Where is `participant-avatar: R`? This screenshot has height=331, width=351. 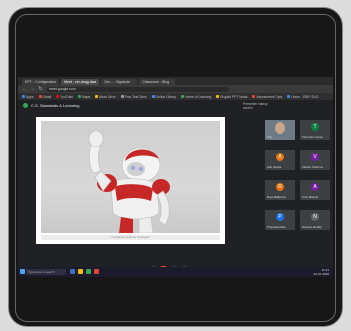
participant-avatar: R is located at coordinates (280, 187).